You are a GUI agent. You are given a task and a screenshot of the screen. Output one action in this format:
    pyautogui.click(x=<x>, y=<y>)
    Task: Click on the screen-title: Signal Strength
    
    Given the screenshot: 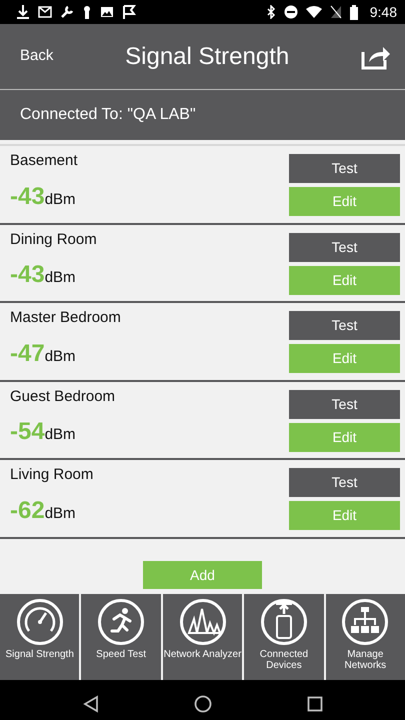 What is the action you would take?
    pyautogui.click(x=207, y=56)
    